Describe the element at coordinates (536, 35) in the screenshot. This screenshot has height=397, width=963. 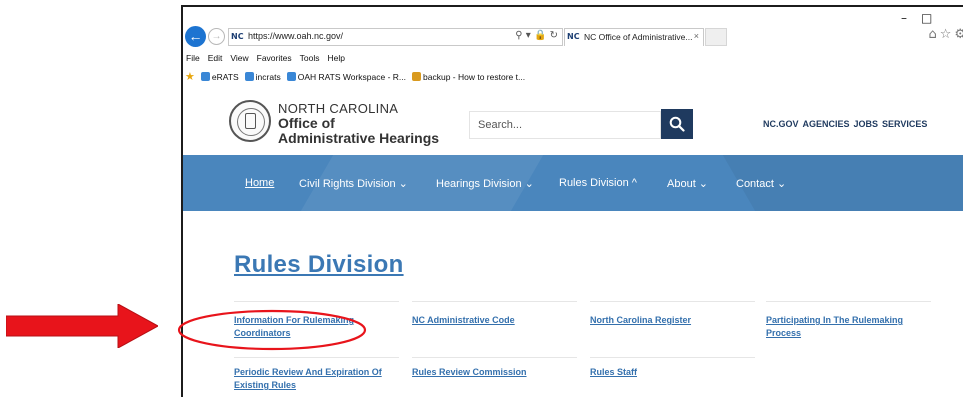
I see `address-tools-icons: ⚲ ▾ 🔒 ↻` at that location.